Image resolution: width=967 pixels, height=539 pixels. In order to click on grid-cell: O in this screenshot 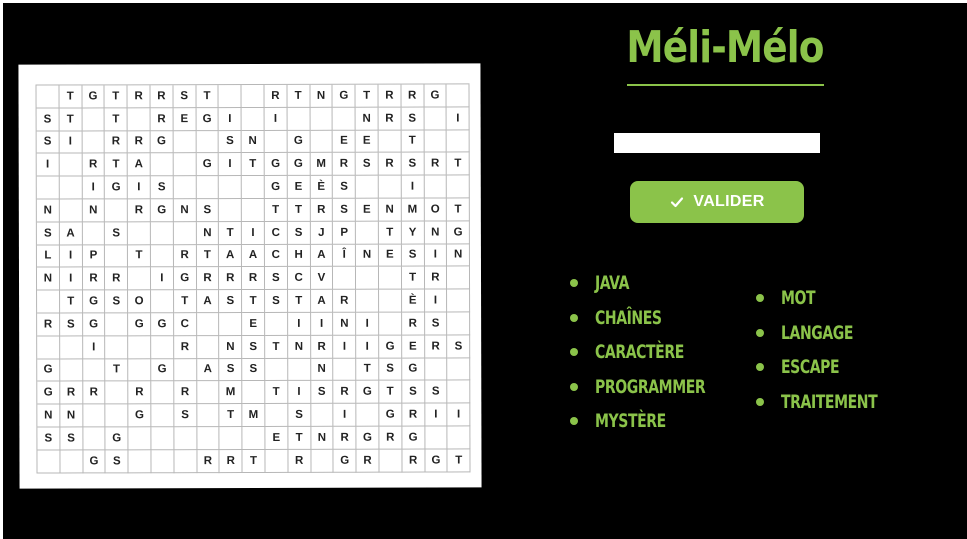, I will do `click(436, 210)`.